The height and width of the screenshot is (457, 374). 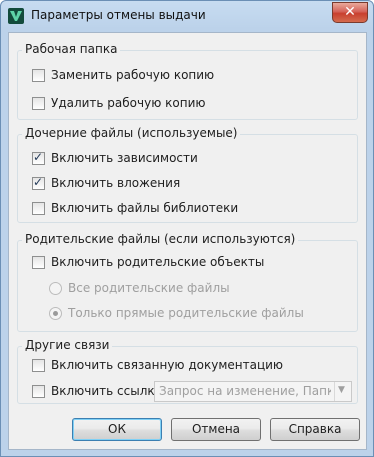 I want to click on window-title: Параметры отмены выдачи, so click(x=118, y=15).